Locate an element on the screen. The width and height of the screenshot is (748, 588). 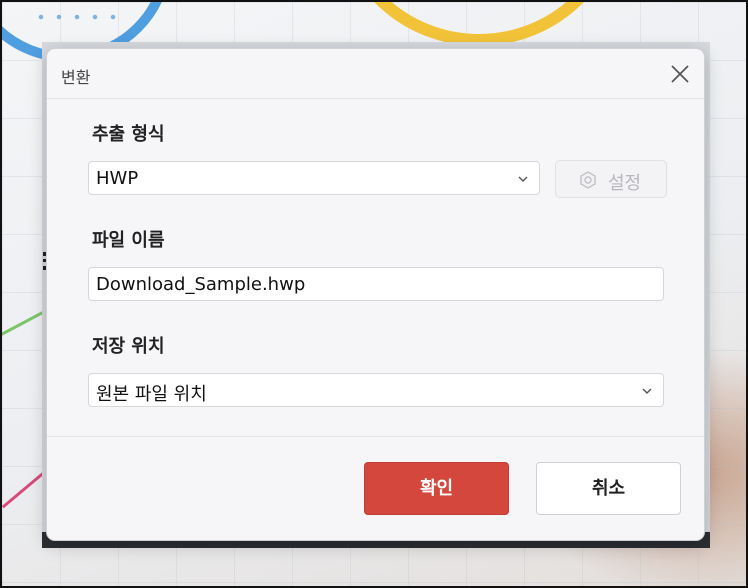
settings-button-label: 설정 is located at coordinates (625, 183).